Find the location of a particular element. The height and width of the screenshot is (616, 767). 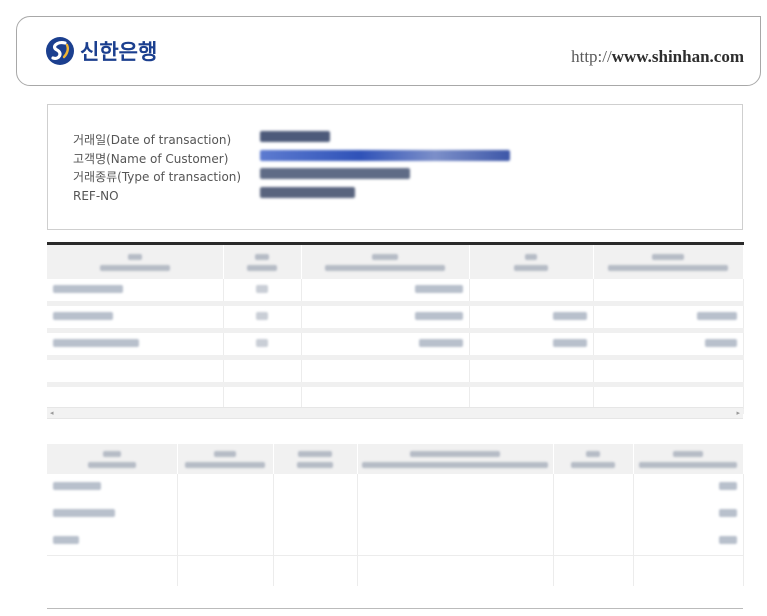

bank-name: 신한은행 is located at coordinates (119, 52).